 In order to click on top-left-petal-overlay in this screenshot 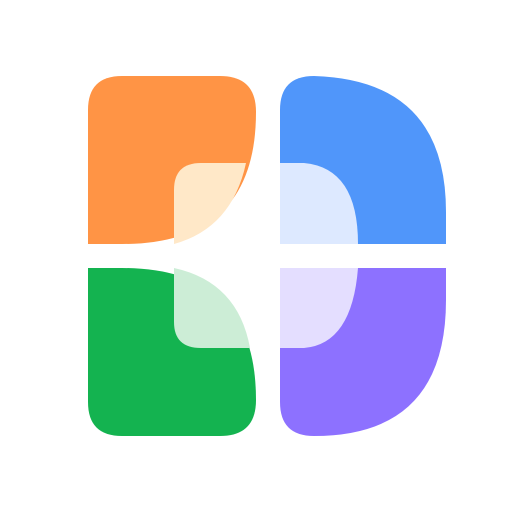, I will do `click(210, 203)`.